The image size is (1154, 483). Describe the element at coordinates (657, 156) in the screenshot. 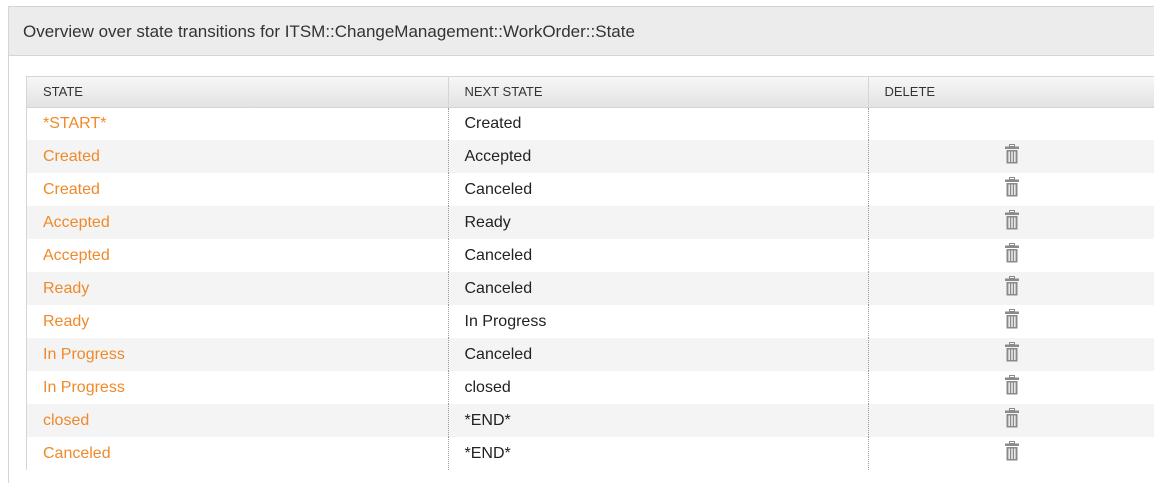

I see `next-state-cell: Accepted` at that location.